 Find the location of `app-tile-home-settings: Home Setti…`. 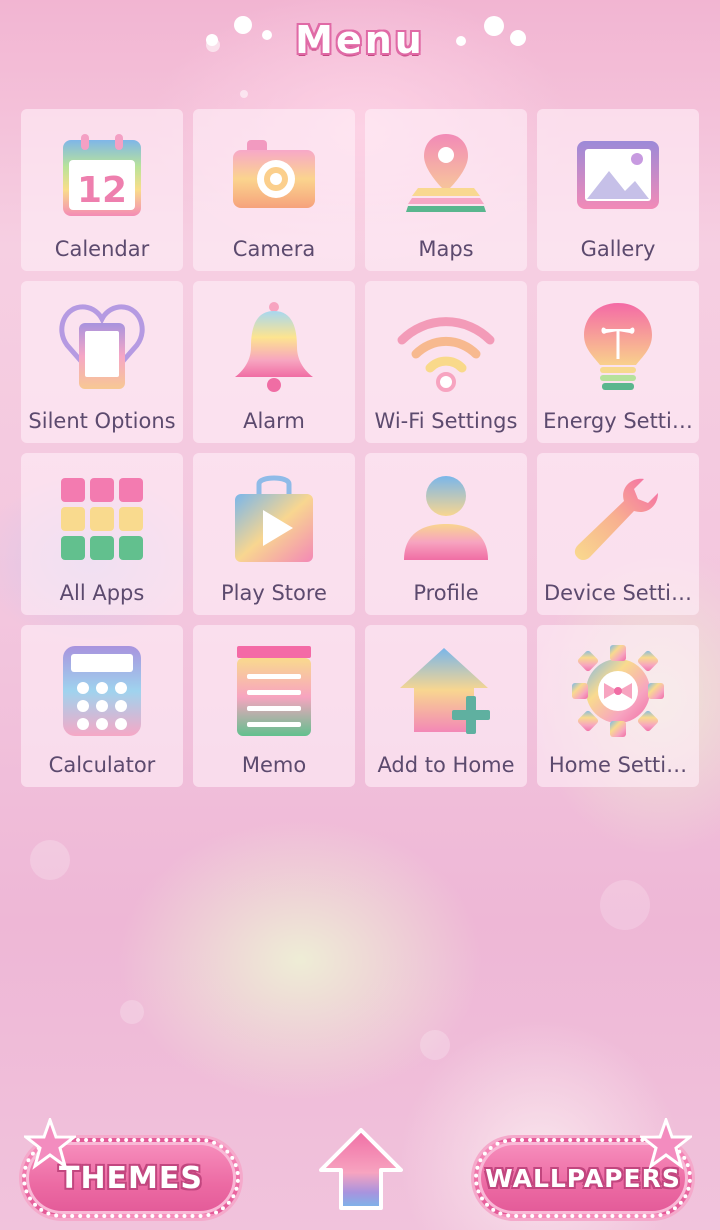

app-tile-home-settings: Home Setti… is located at coordinates (618, 706).